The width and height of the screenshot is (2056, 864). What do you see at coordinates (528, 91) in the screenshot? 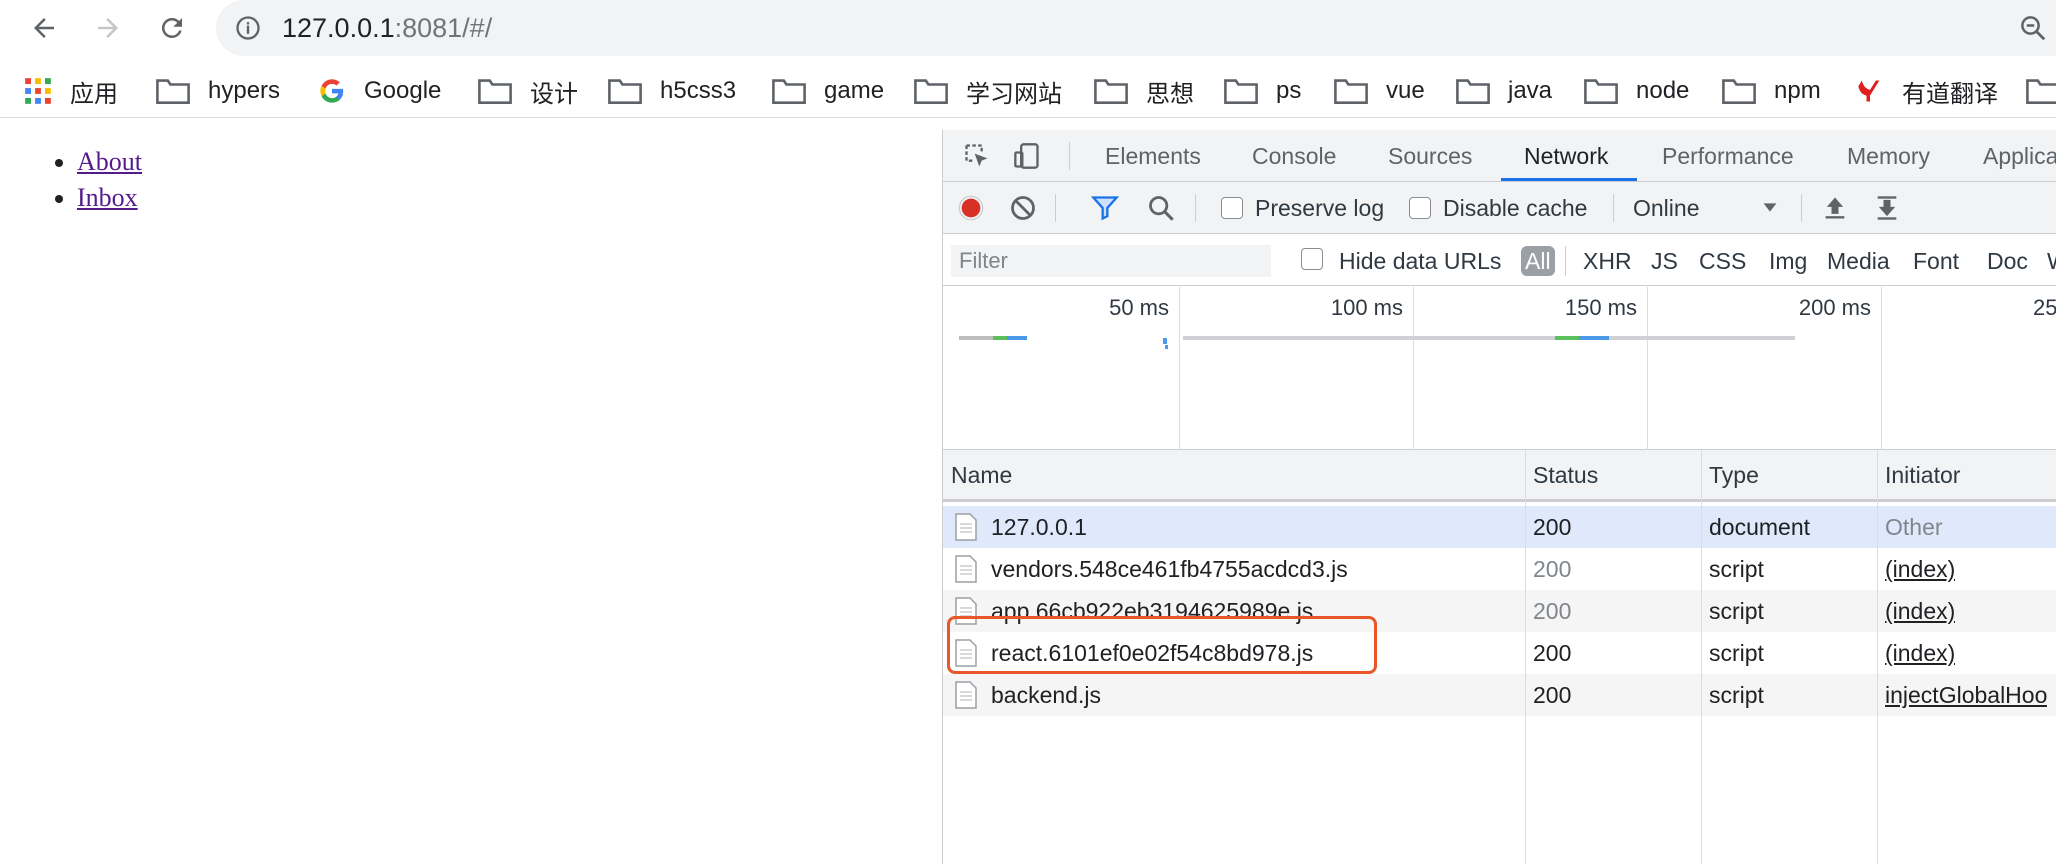
I see `bookmark-sheji: 设计` at bounding box center [528, 91].